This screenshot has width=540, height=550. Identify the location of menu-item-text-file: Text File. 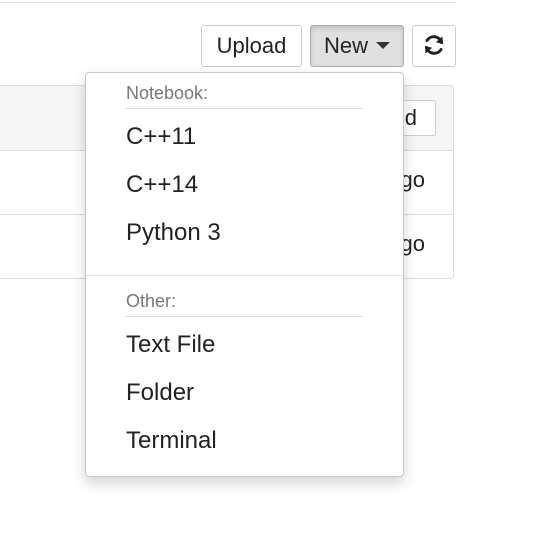
(256, 345).